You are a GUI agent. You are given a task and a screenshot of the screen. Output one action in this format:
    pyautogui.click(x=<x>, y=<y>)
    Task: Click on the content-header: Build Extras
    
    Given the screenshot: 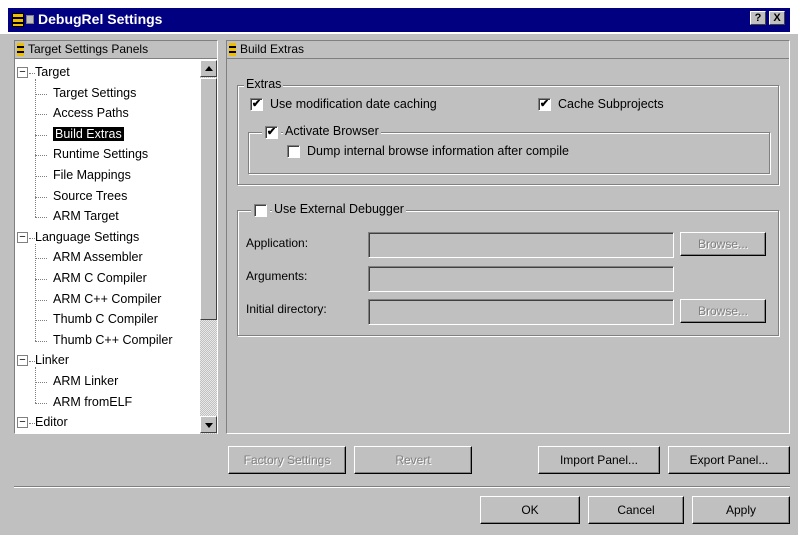 What is the action you would take?
    pyautogui.click(x=508, y=50)
    